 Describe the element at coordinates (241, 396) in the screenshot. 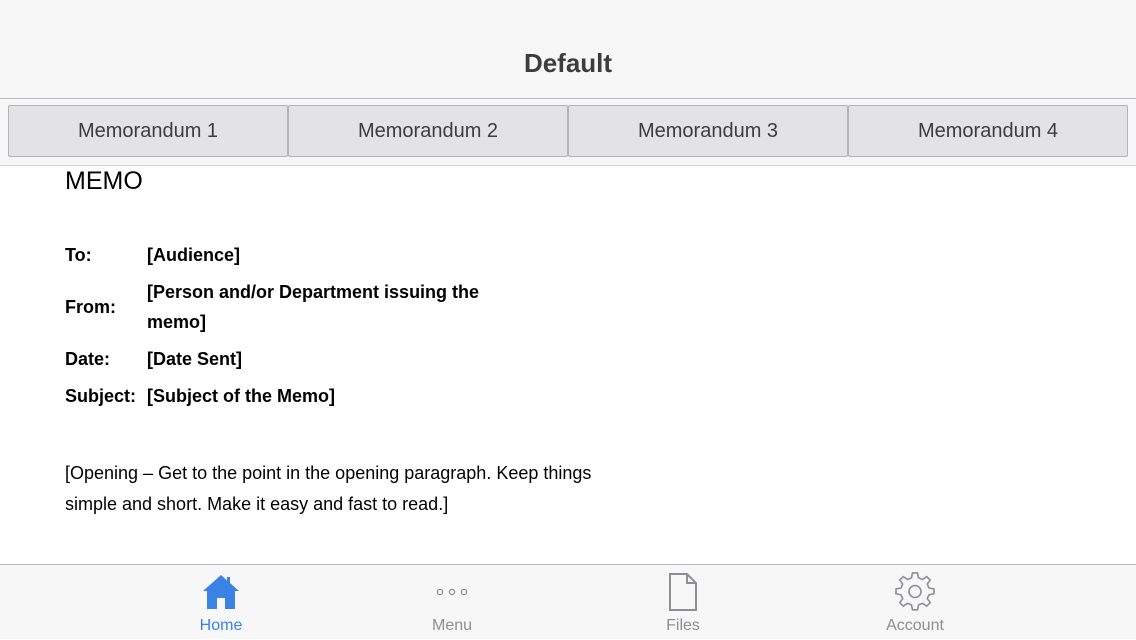

I see `subject-value: [Subject of the Memo]` at that location.